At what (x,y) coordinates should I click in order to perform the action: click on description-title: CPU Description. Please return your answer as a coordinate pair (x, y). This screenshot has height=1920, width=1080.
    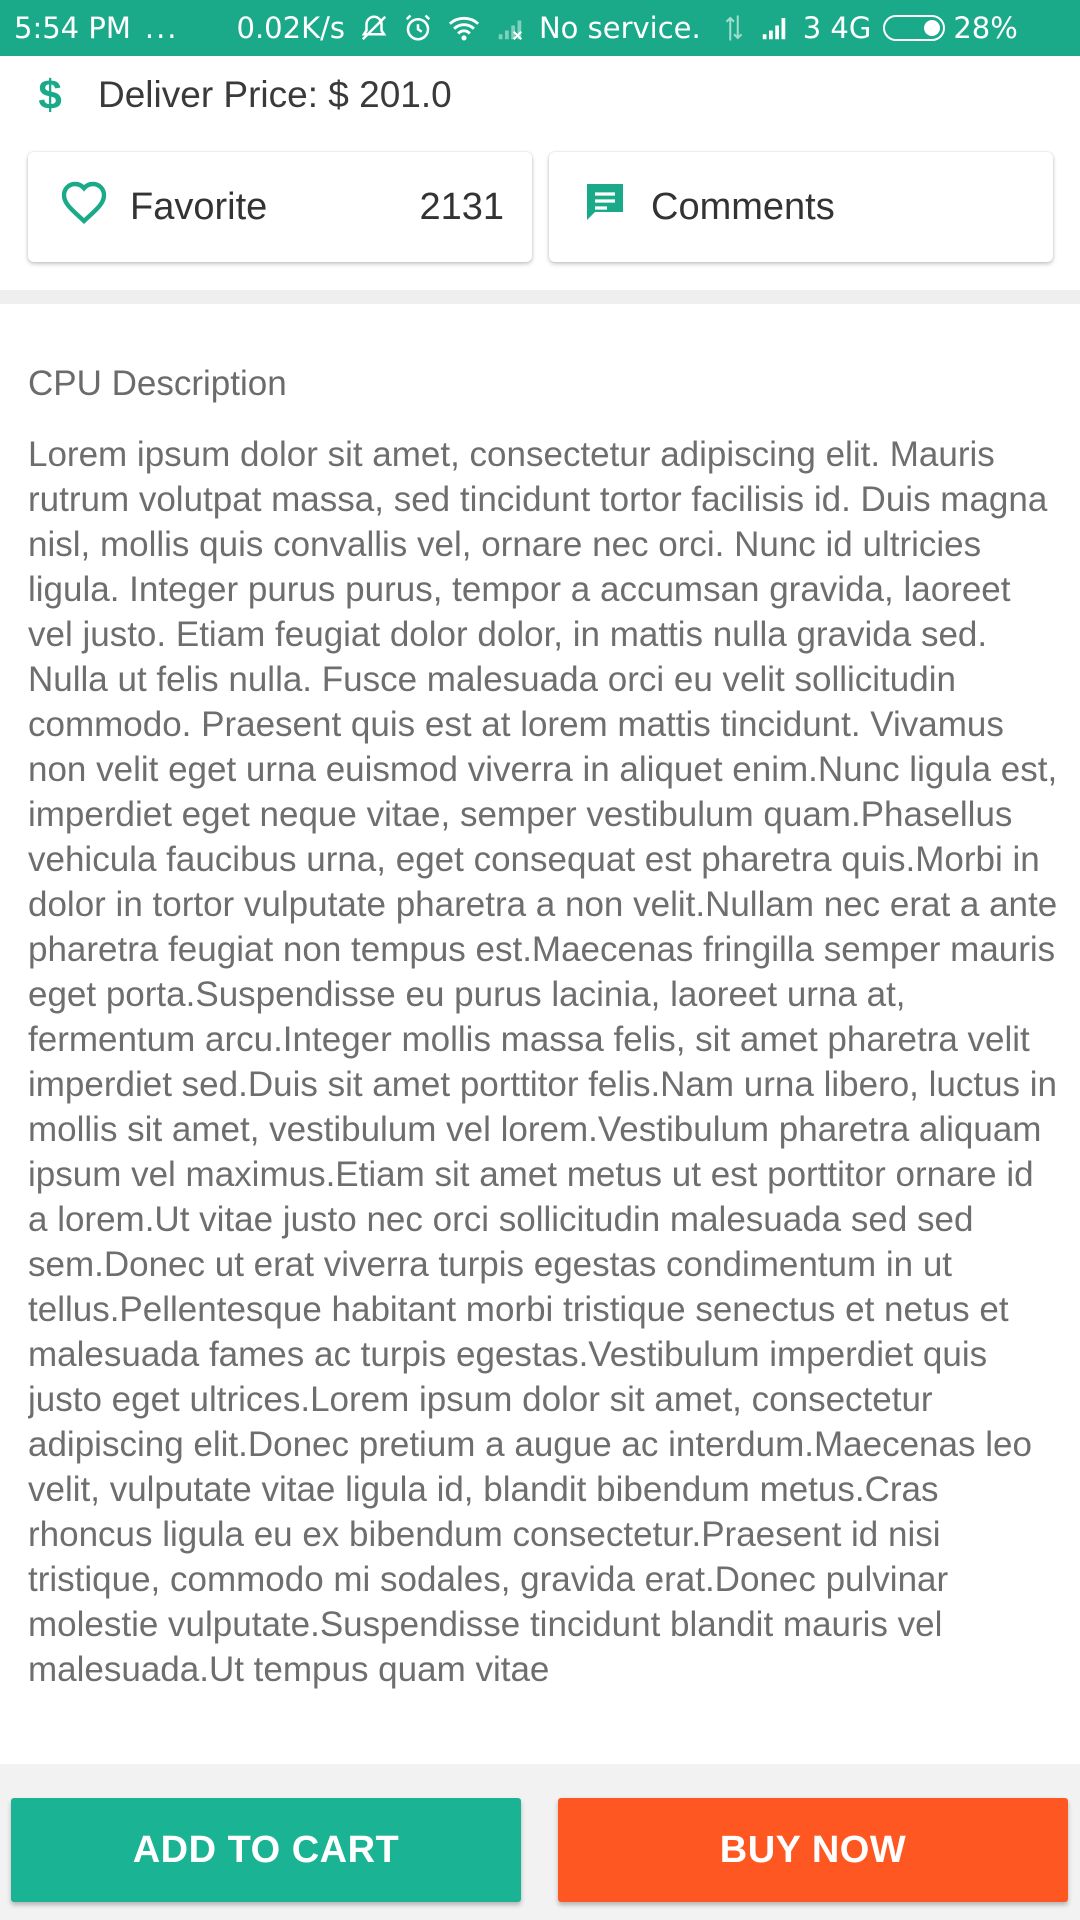
    Looking at the image, I should click on (157, 383).